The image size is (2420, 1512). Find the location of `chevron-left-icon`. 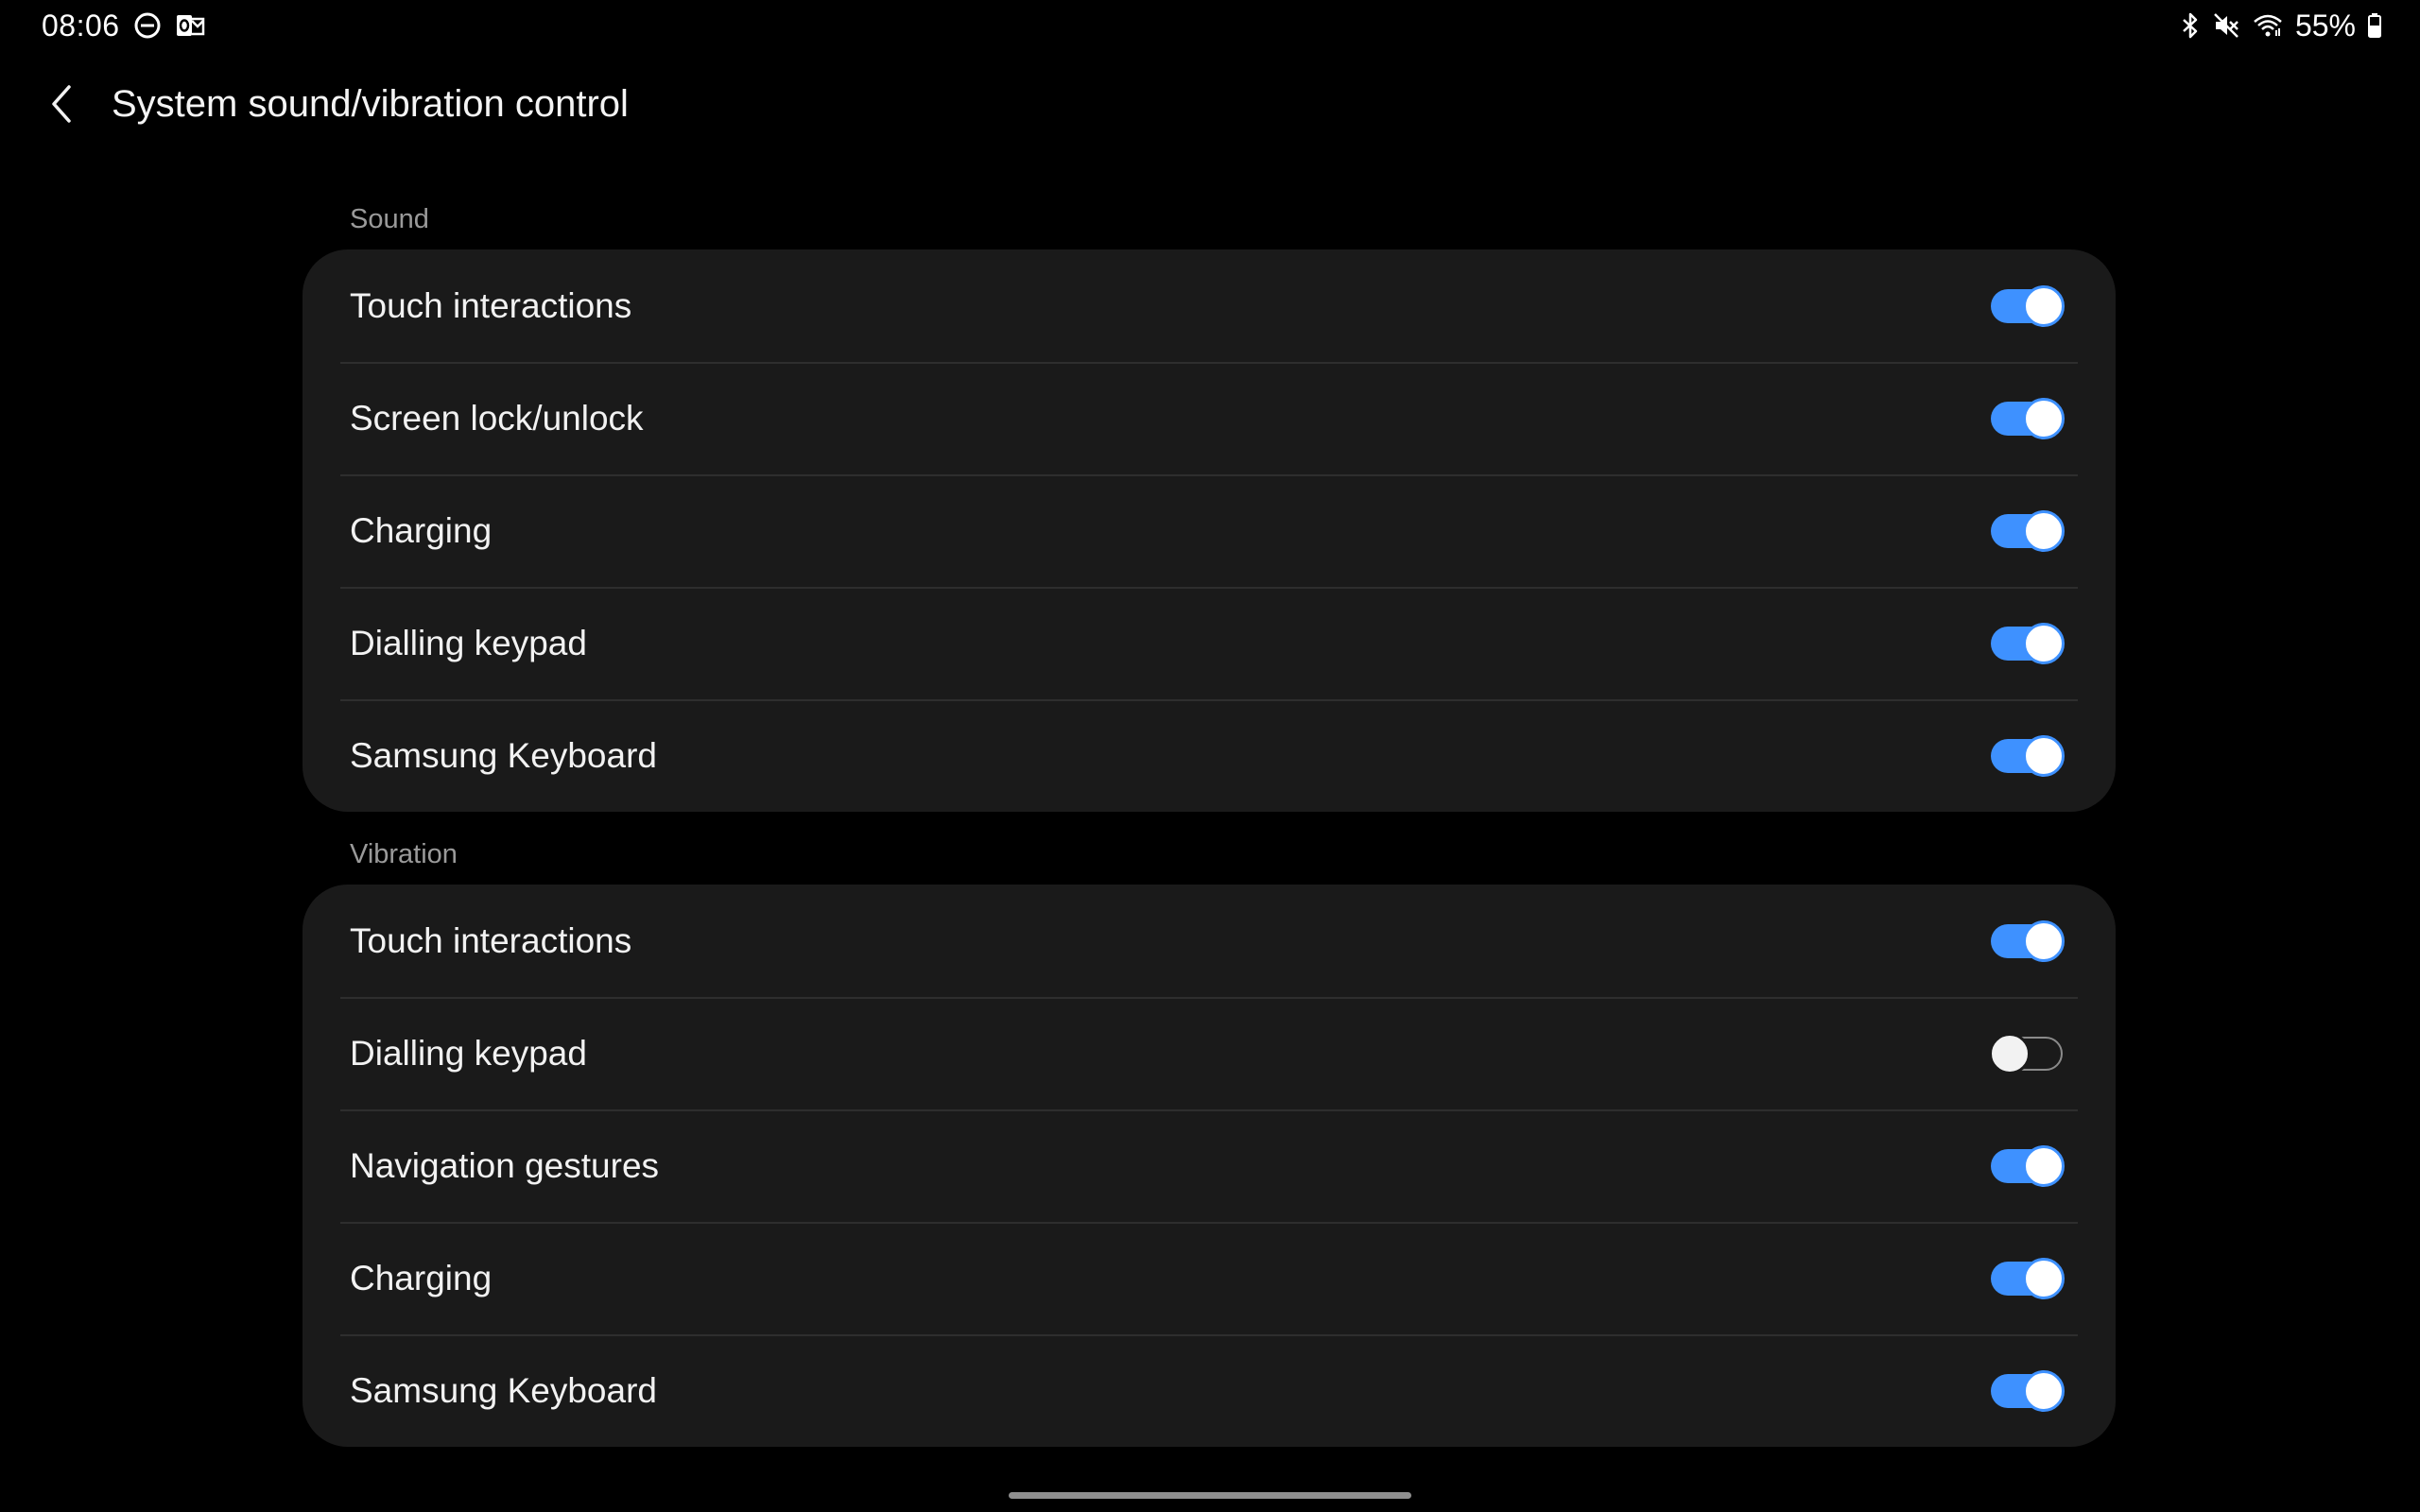

chevron-left-icon is located at coordinates (63, 106).